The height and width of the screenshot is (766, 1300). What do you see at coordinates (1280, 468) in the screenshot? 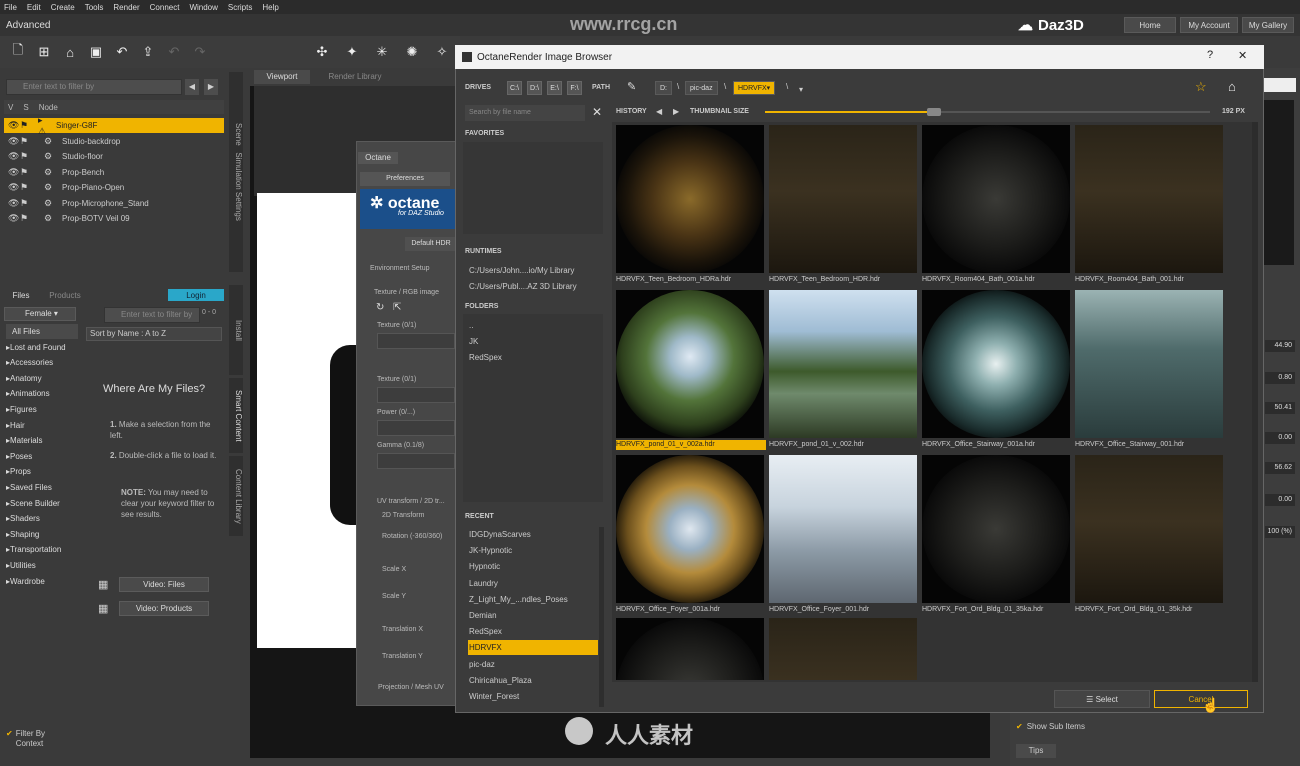
I see `parameter-value: 56.62` at bounding box center [1280, 468].